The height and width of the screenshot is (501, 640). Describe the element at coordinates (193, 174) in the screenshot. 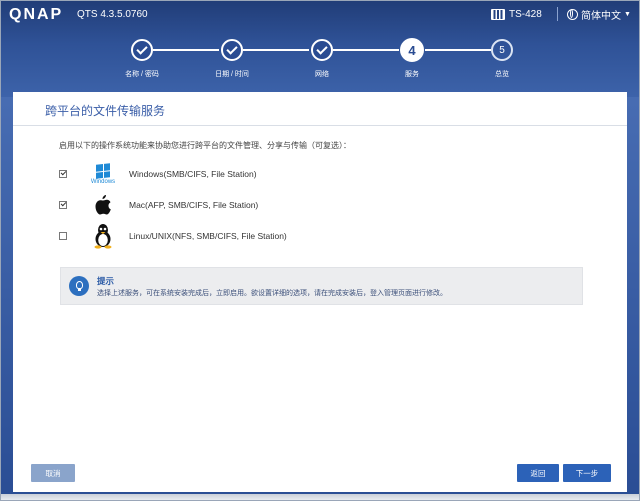

I see `windows-label: Windows(SMB/CIFS, File Station)` at that location.